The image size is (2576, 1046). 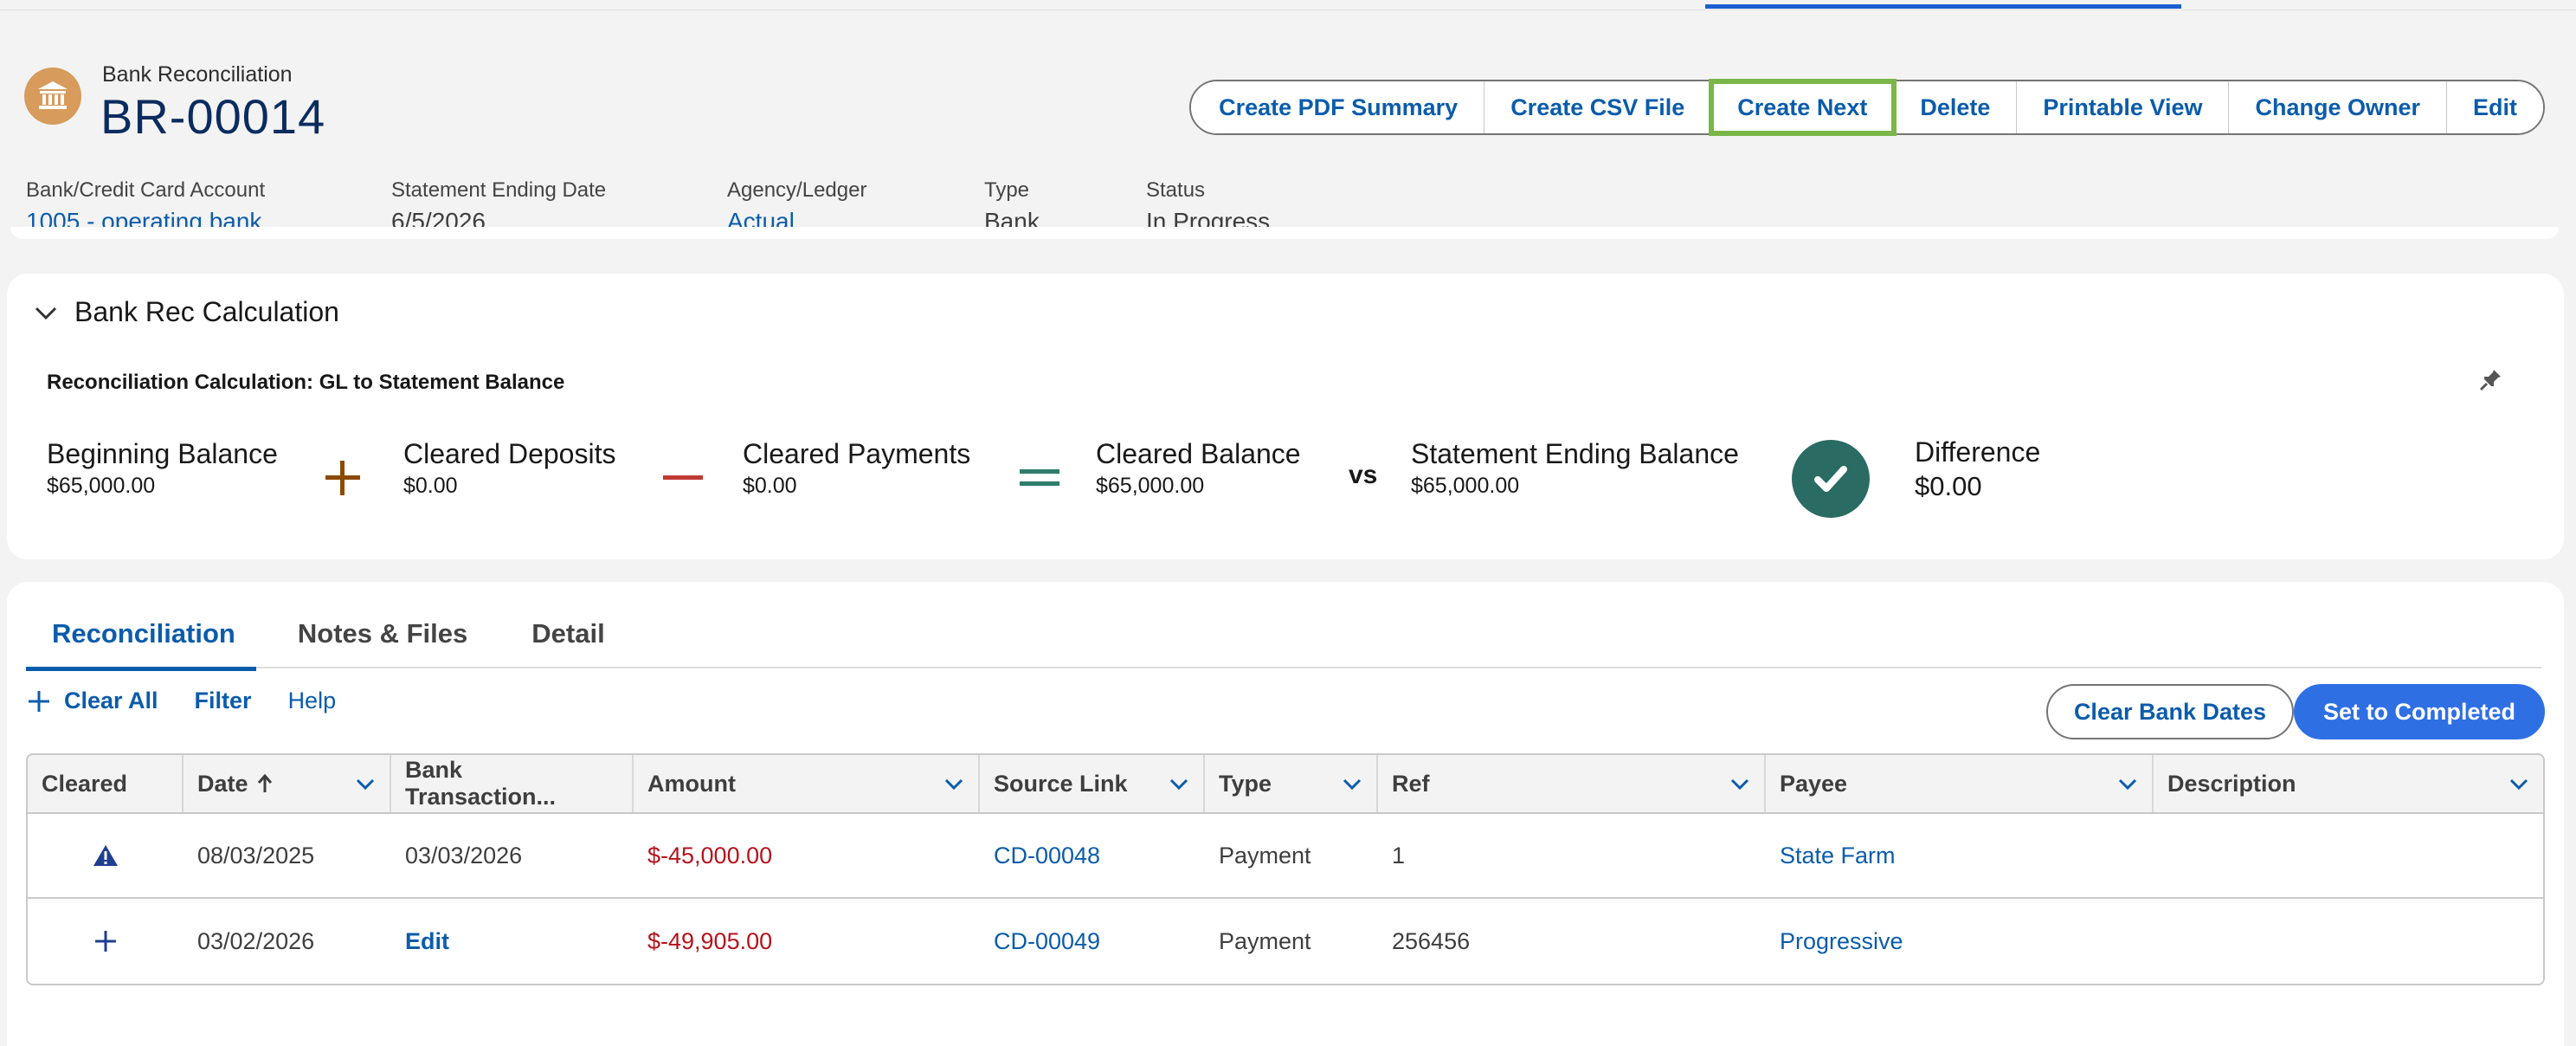 What do you see at coordinates (264, 782) in the screenshot?
I see `sort-ascending-icon` at bounding box center [264, 782].